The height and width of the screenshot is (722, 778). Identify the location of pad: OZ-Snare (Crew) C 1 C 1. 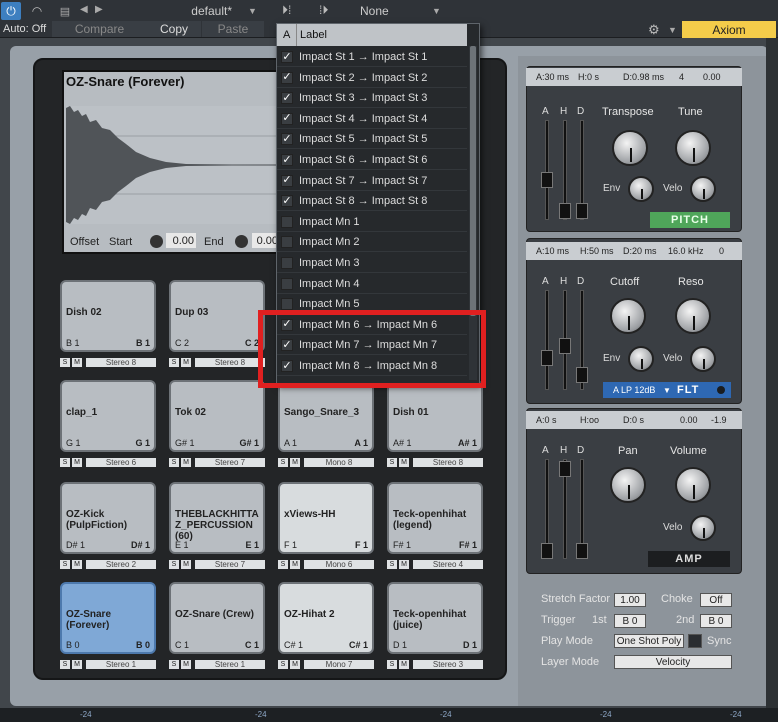
(217, 618).